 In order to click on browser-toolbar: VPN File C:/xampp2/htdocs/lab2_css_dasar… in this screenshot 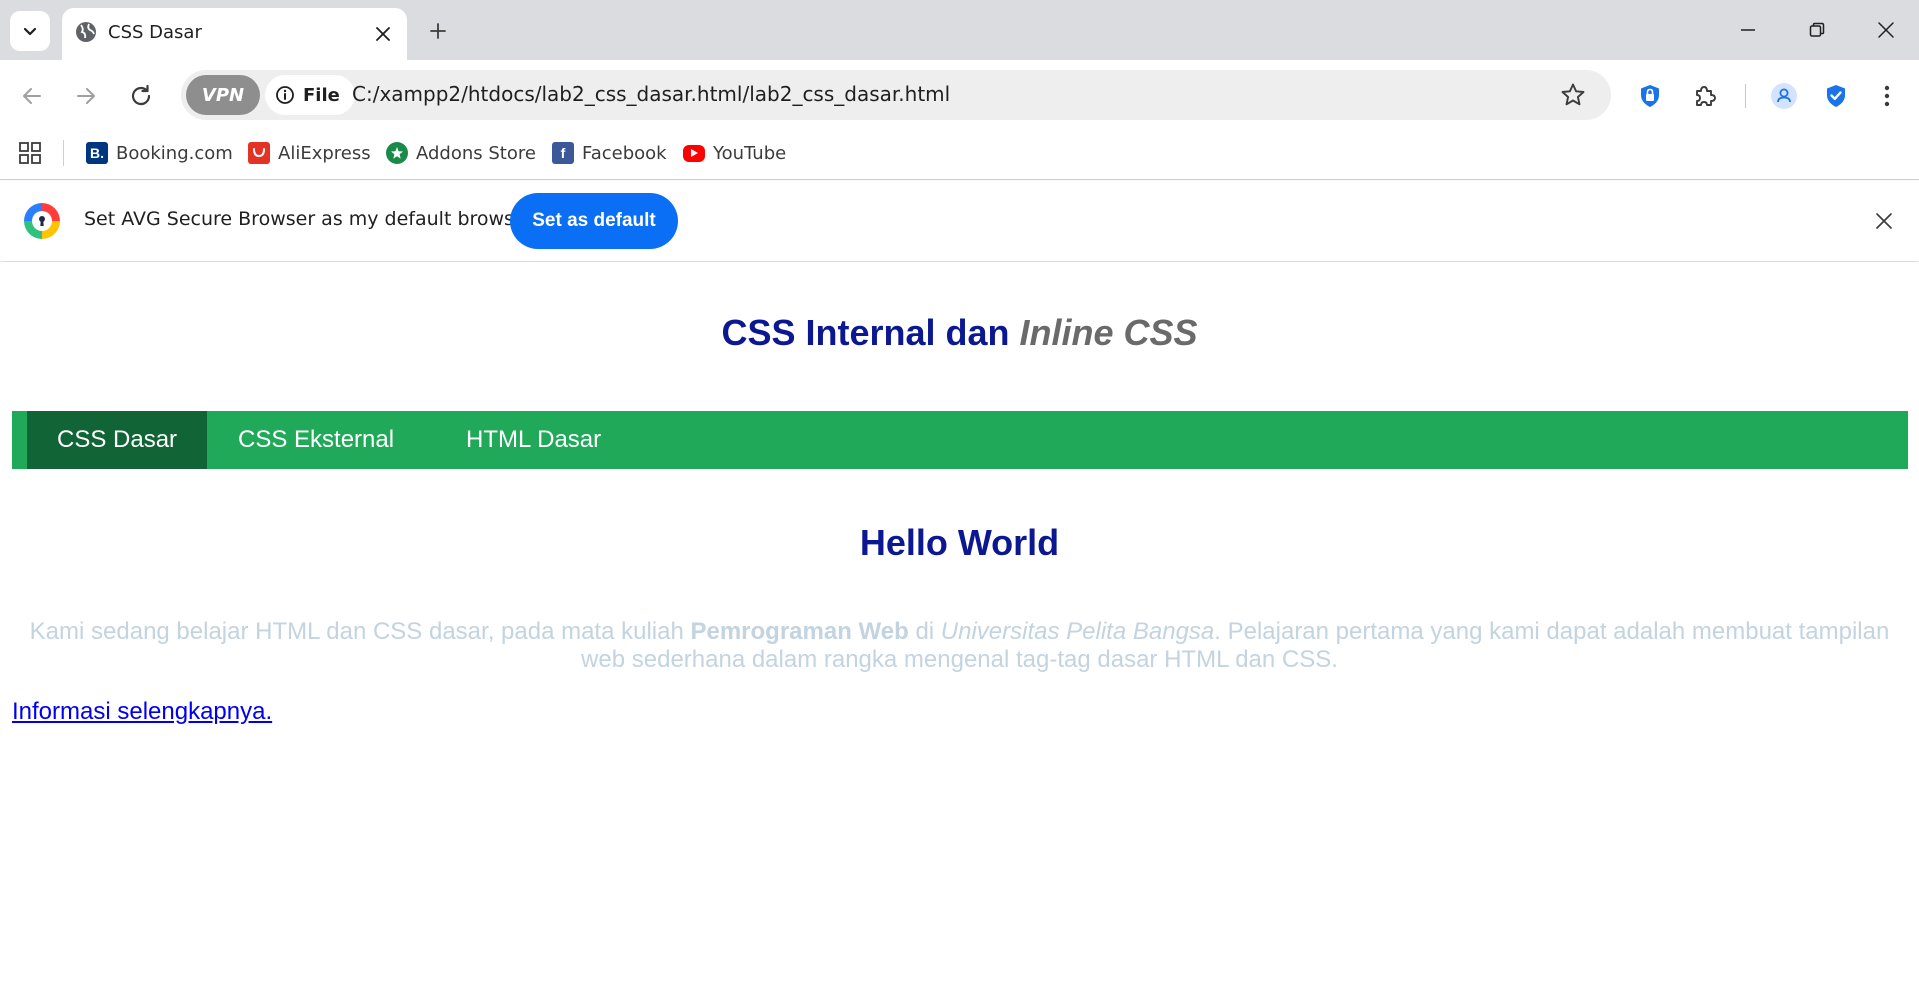, I will do `click(959, 94)`.